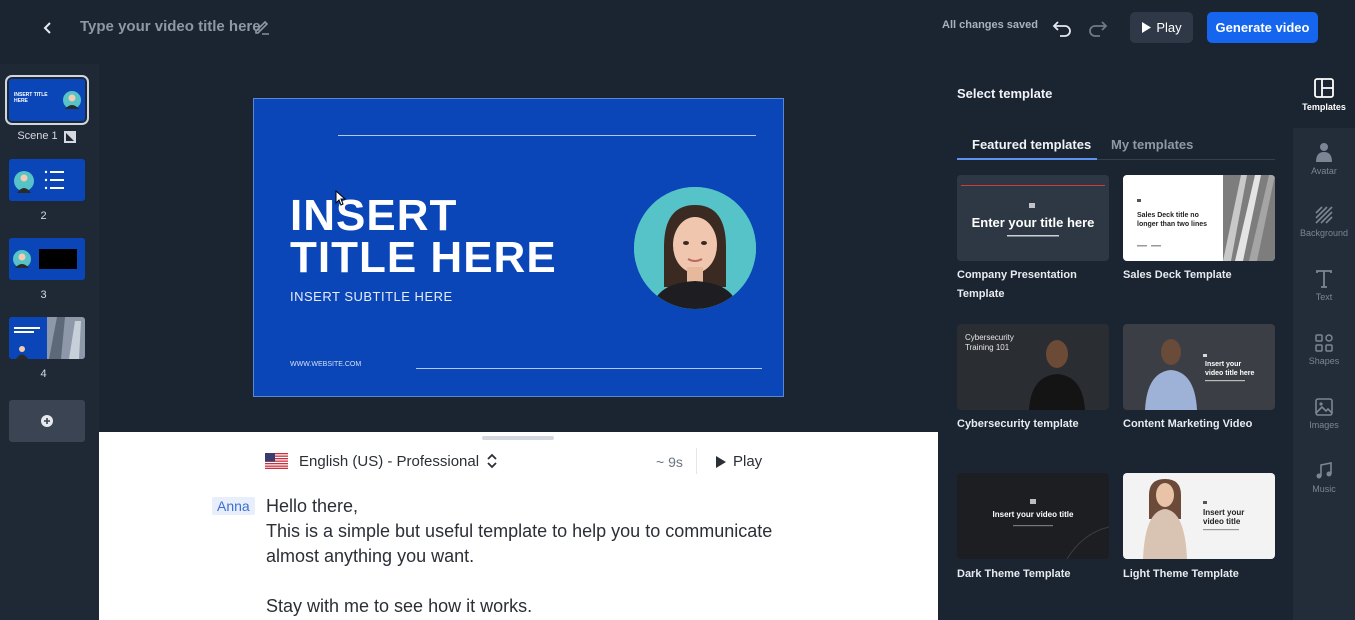 The image size is (1355, 620). I want to click on rail-item-avatar: Avatar, so click(1324, 159).